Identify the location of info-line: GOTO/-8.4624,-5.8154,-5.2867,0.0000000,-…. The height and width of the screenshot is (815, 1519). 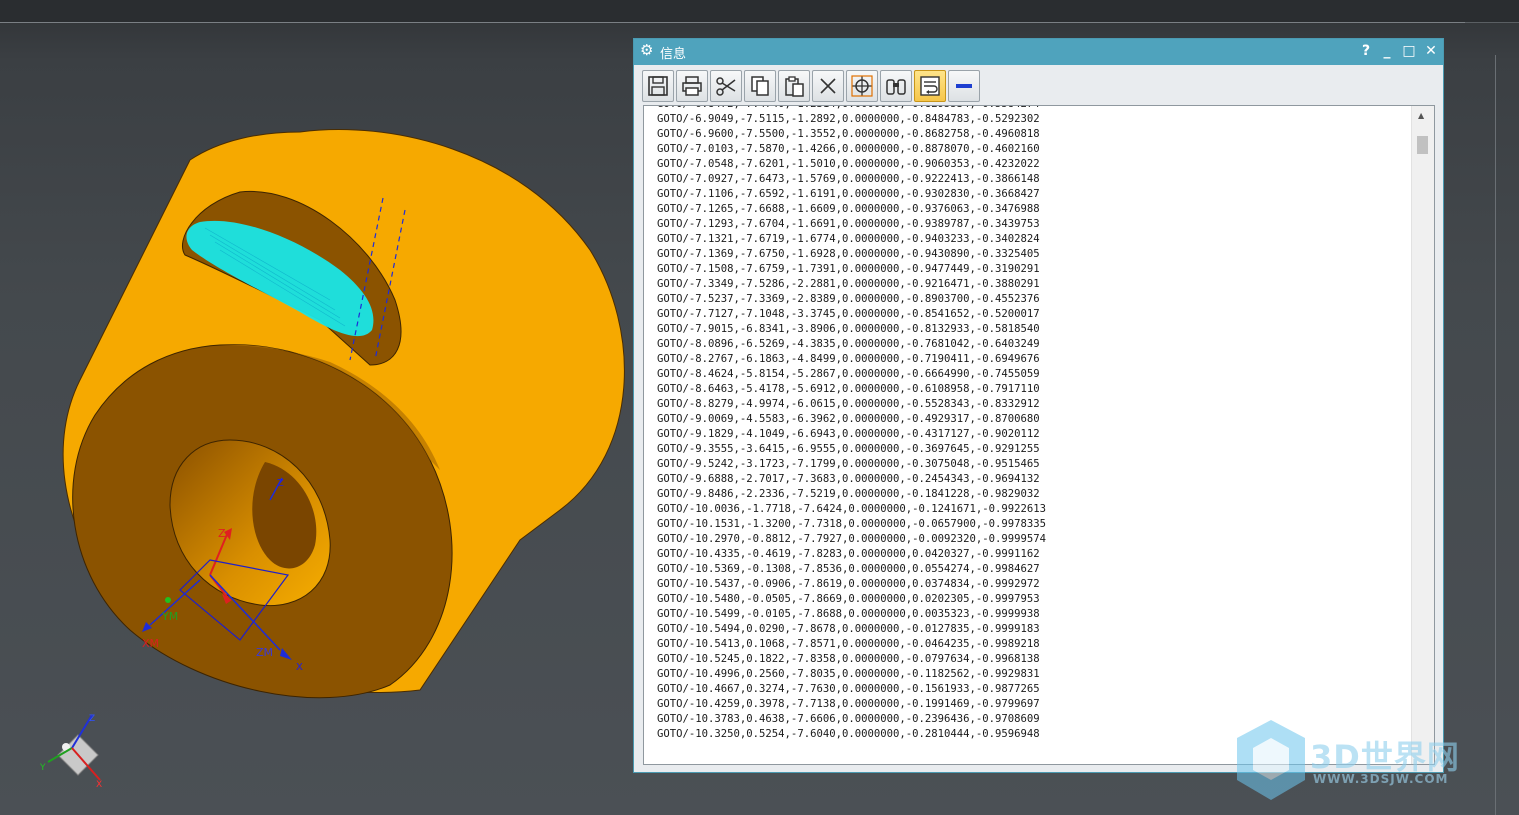
(848, 374).